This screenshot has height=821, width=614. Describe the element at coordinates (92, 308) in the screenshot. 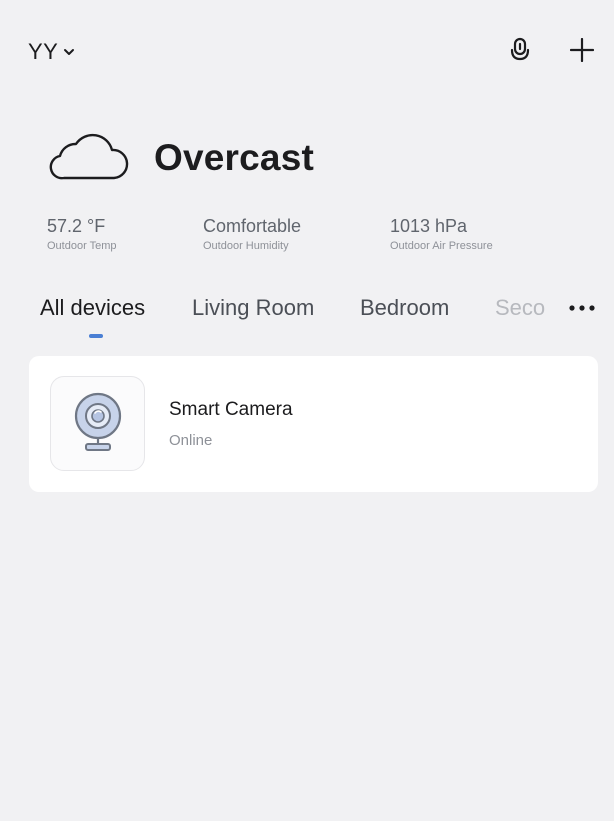

I see `tab-all-devices: All devices` at that location.